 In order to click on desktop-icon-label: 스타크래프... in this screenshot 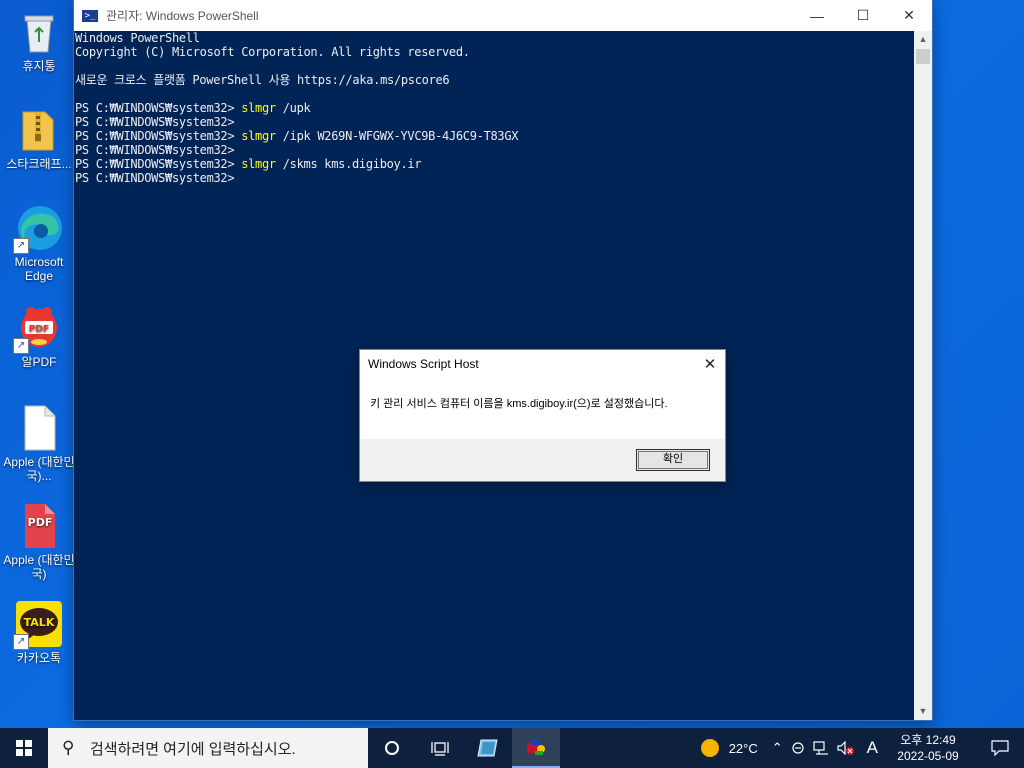, I will do `click(39, 164)`.